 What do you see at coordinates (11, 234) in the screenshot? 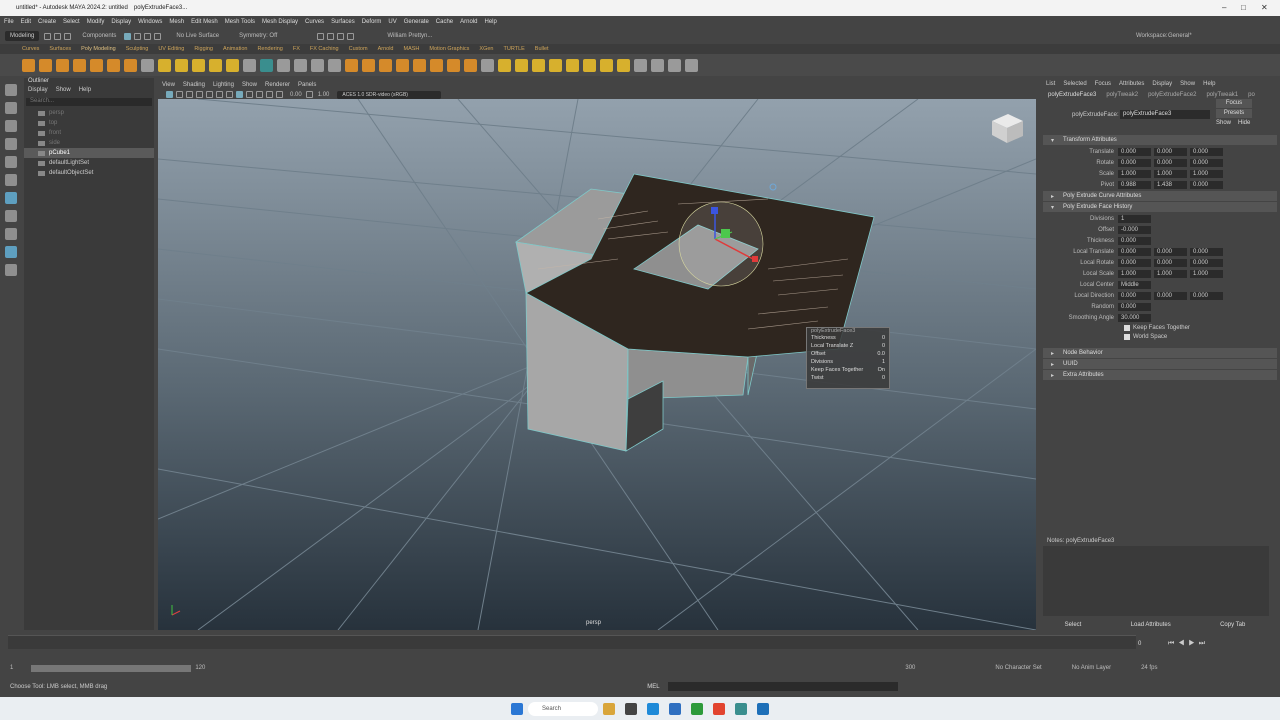
I see `layout-icon` at bounding box center [11, 234].